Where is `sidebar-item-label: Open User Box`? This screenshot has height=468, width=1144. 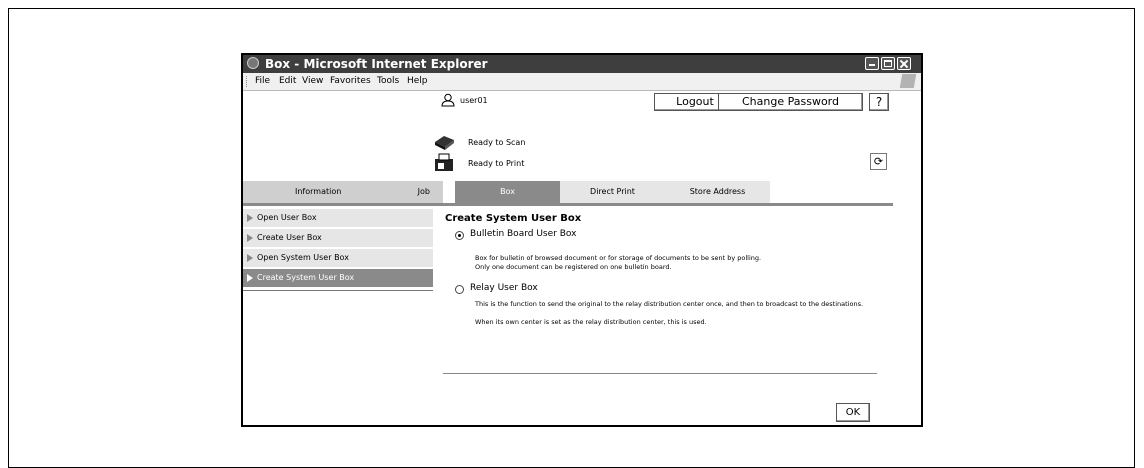
sidebar-item-label: Open User Box is located at coordinates (287, 217).